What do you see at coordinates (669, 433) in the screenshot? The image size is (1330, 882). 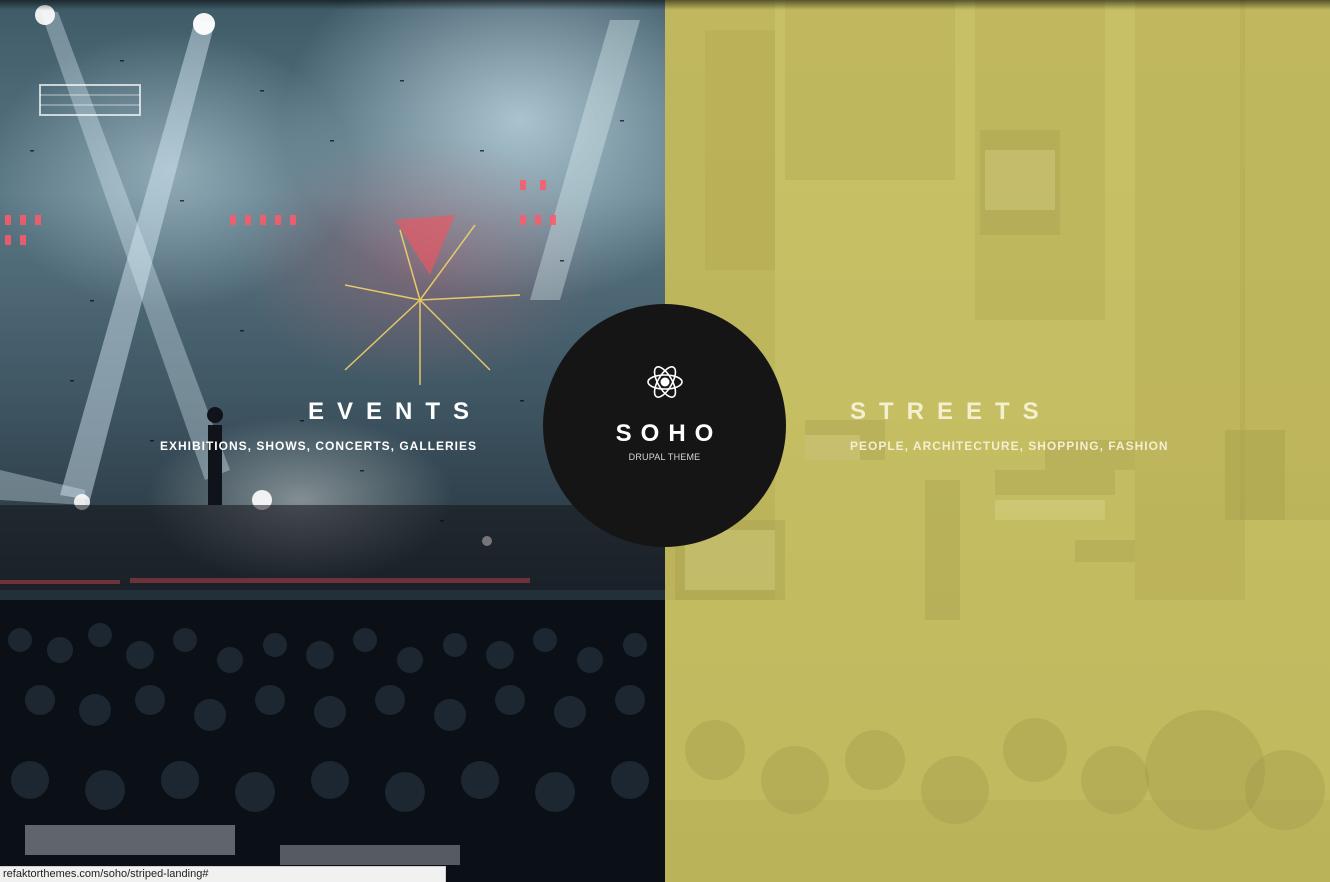 I see `logo-name: SOHO` at bounding box center [669, 433].